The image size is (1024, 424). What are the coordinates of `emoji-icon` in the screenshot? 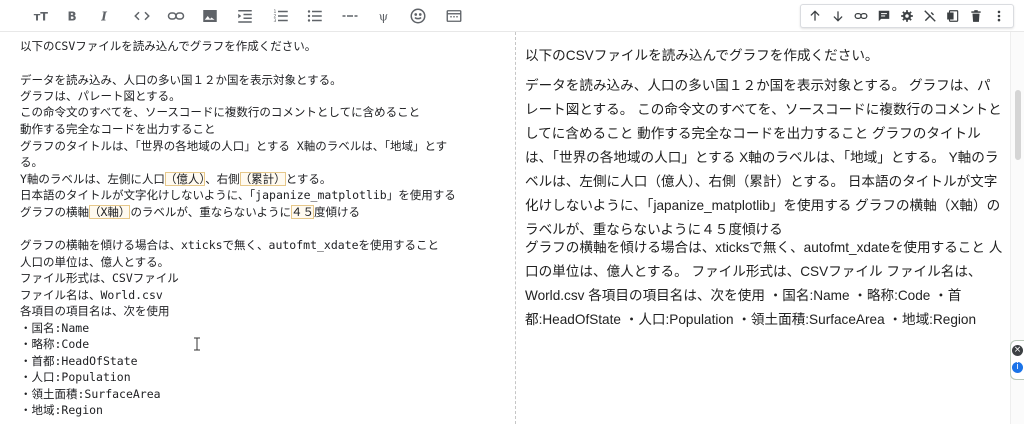 It's located at (418, 16).